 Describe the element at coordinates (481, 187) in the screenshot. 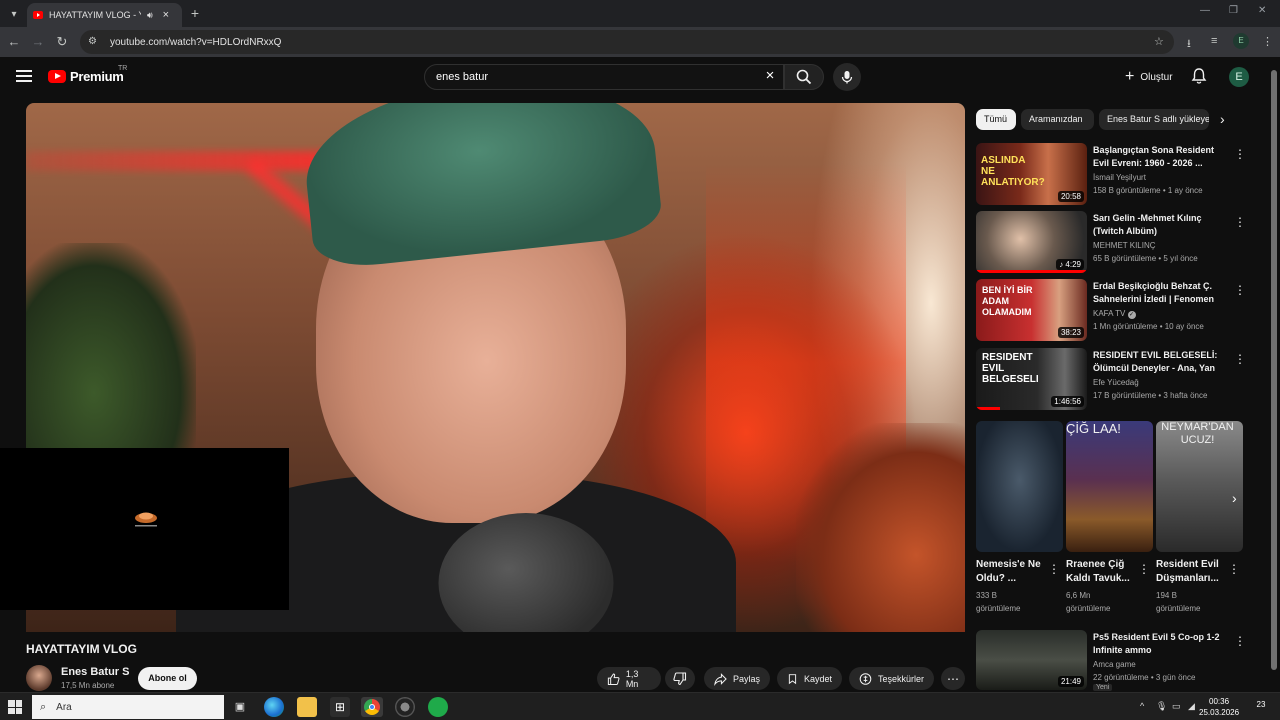

I see `video-person-cap` at that location.